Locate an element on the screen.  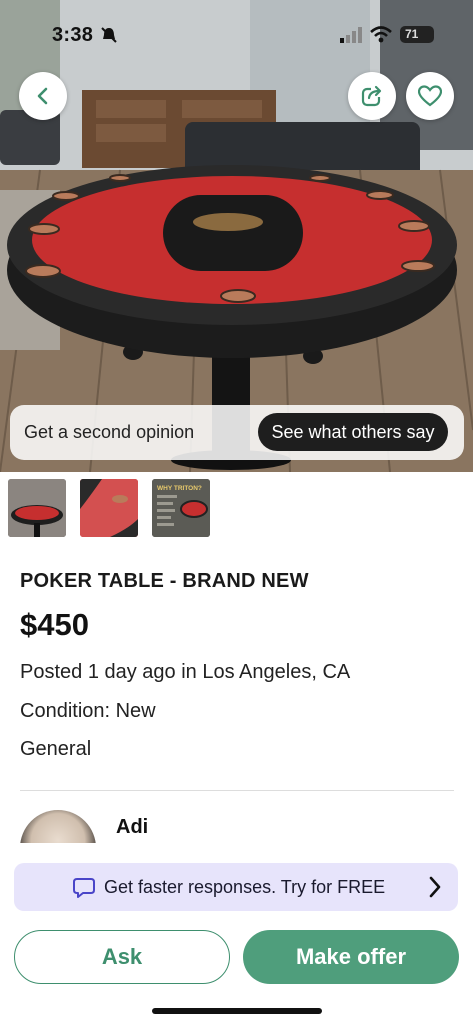
share-button is located at coordinates (372, 96).